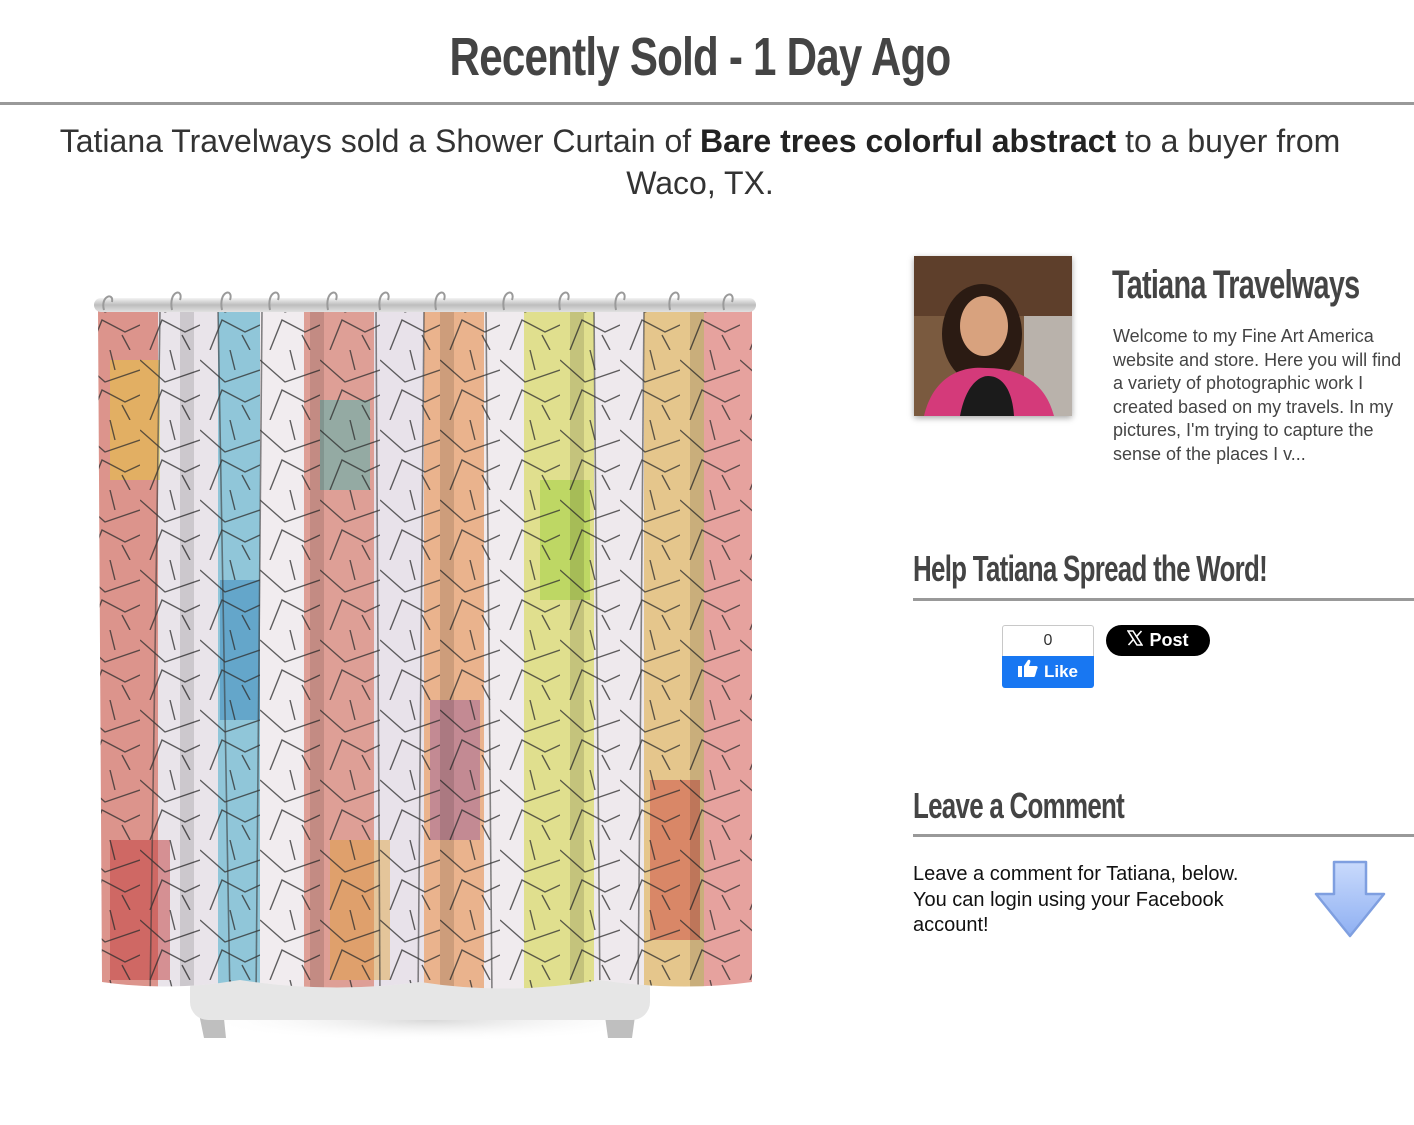 The width and height of the screenshot is (1414, 1125). Describe the element at coordinates (1027, 672) in the screenshot. I see `thumbs-up-icon` at that location.